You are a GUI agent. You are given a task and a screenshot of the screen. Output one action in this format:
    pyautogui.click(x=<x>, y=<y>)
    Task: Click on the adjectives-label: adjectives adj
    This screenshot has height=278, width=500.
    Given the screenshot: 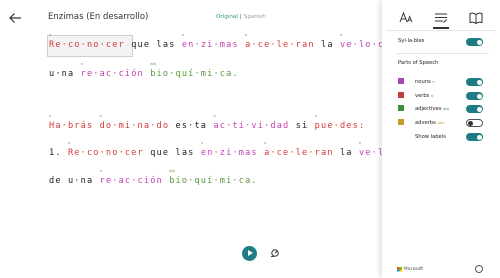 What is the action you would take?
    pyautogui.click(x=432, y=109)
    